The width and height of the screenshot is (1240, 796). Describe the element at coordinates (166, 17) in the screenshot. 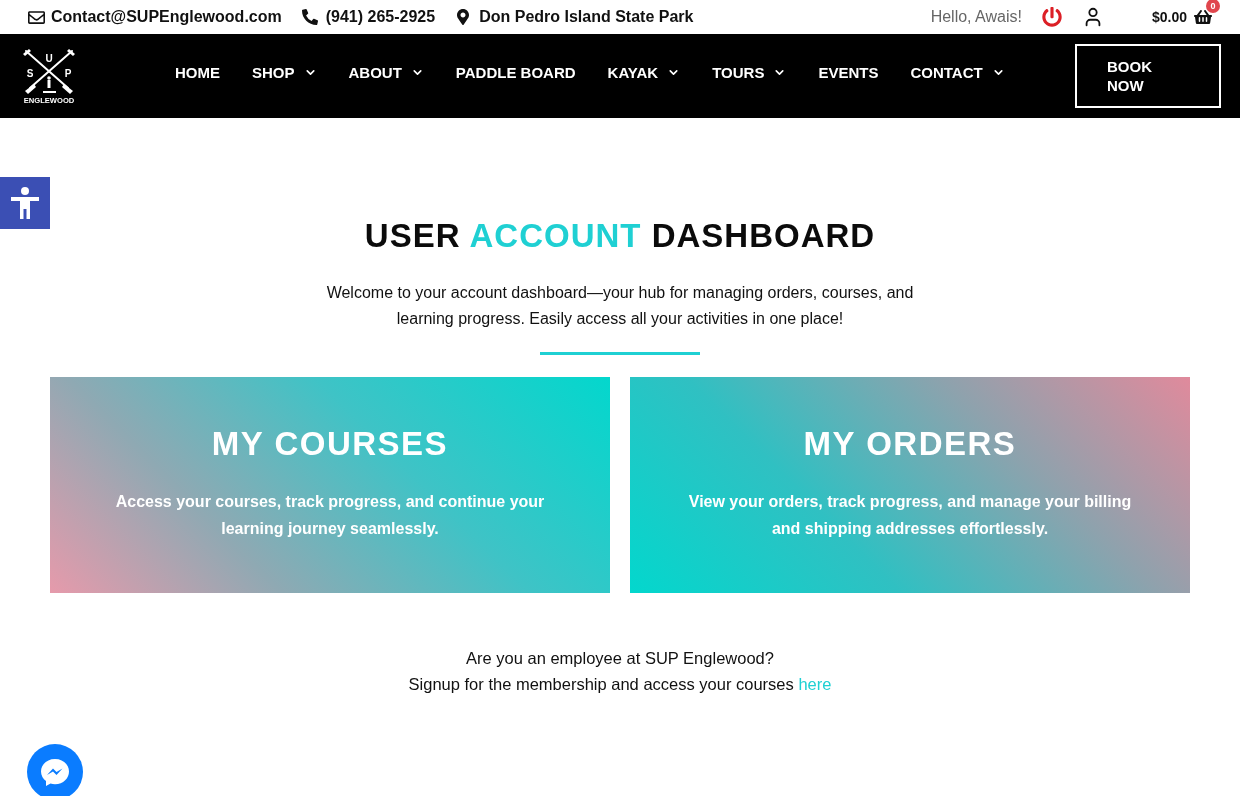

I see `email-link: Contact@SUPEnglewood.com` at that location.